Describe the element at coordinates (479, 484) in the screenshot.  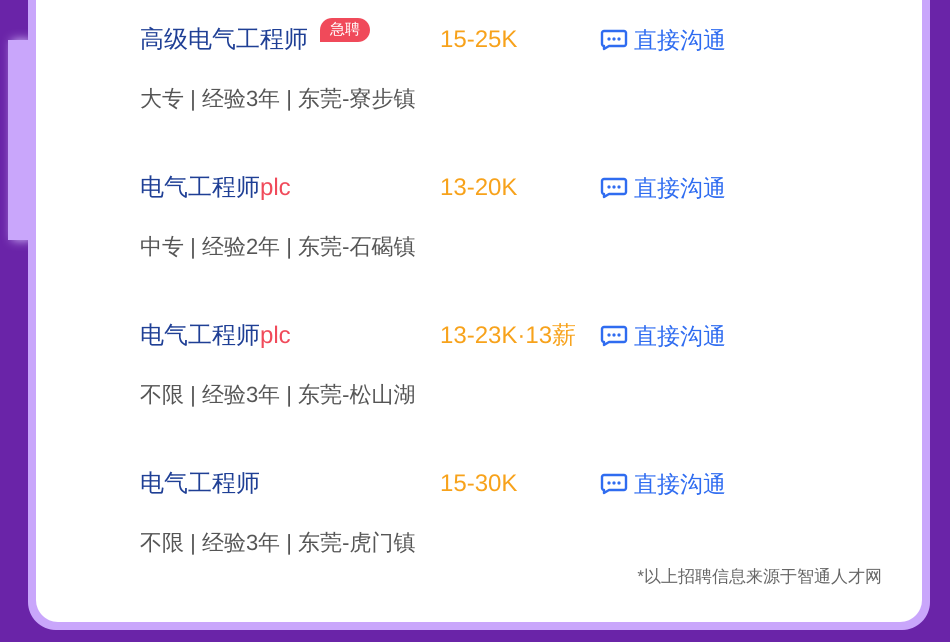
I see `salary: 15-30K` at that location.